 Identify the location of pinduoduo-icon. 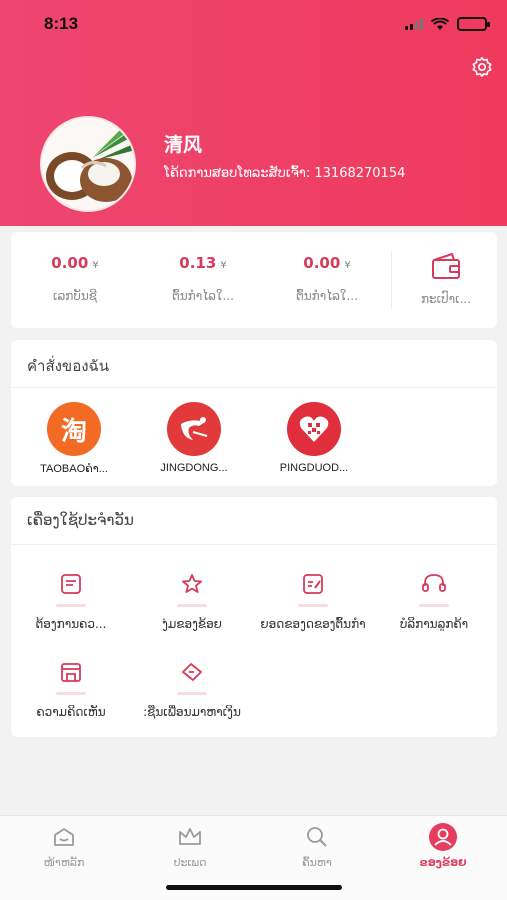
(314, 429).